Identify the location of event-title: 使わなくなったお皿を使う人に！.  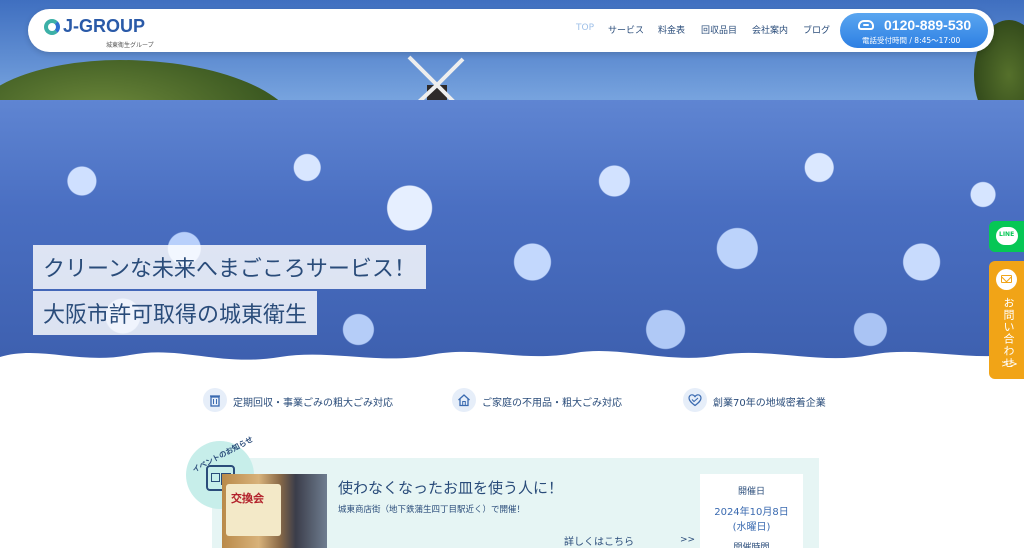
(451, 488).